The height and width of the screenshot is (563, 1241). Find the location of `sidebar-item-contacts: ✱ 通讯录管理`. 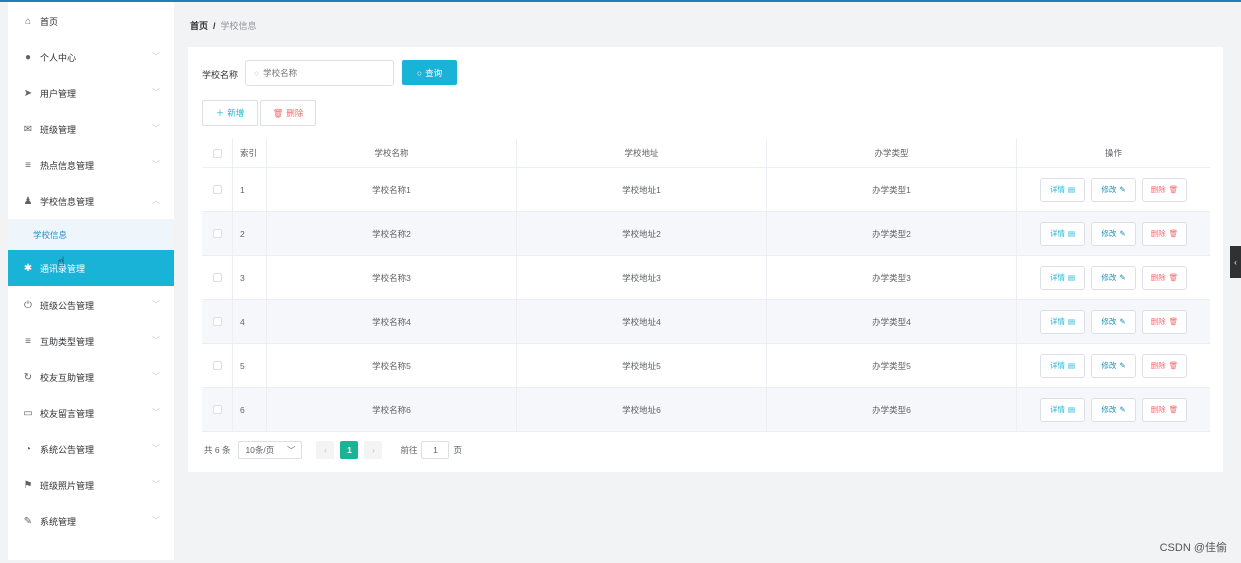

sidebar-item-contacts: ✱ 通讯录管理 is located at coordinates (91, 268).